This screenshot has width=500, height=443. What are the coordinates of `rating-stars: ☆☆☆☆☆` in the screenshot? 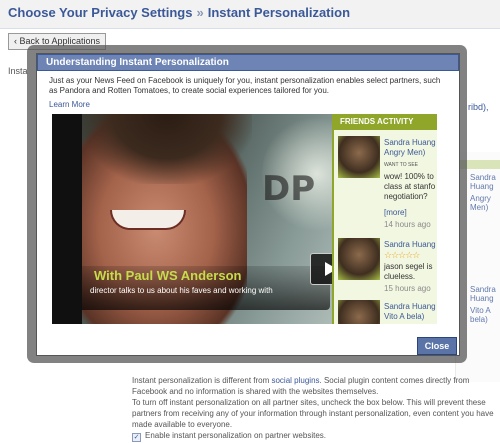 It's located at (402, 255).